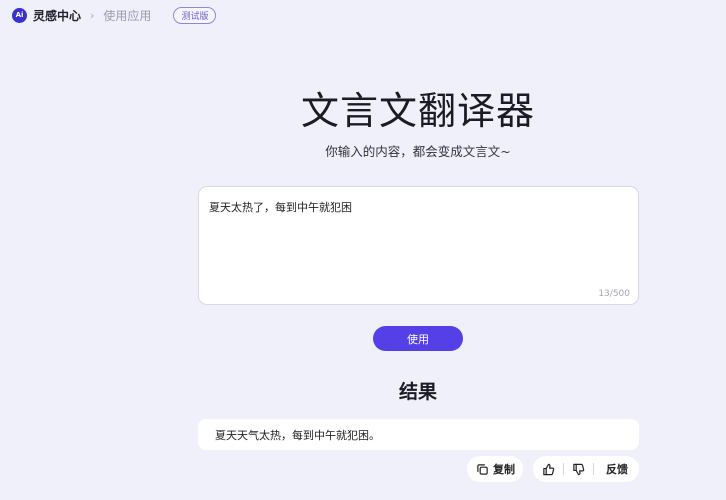 This screenshot has height=500, width=726. Describe the element at coordinates (578, 469) in the screenshot. I see `thumbs-down-icon` at that location.